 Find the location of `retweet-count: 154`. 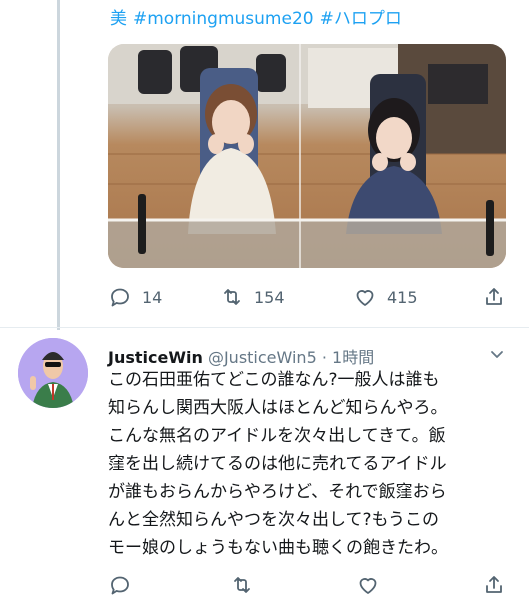

retweet-count: 154 is located at coordinates (269, 297).